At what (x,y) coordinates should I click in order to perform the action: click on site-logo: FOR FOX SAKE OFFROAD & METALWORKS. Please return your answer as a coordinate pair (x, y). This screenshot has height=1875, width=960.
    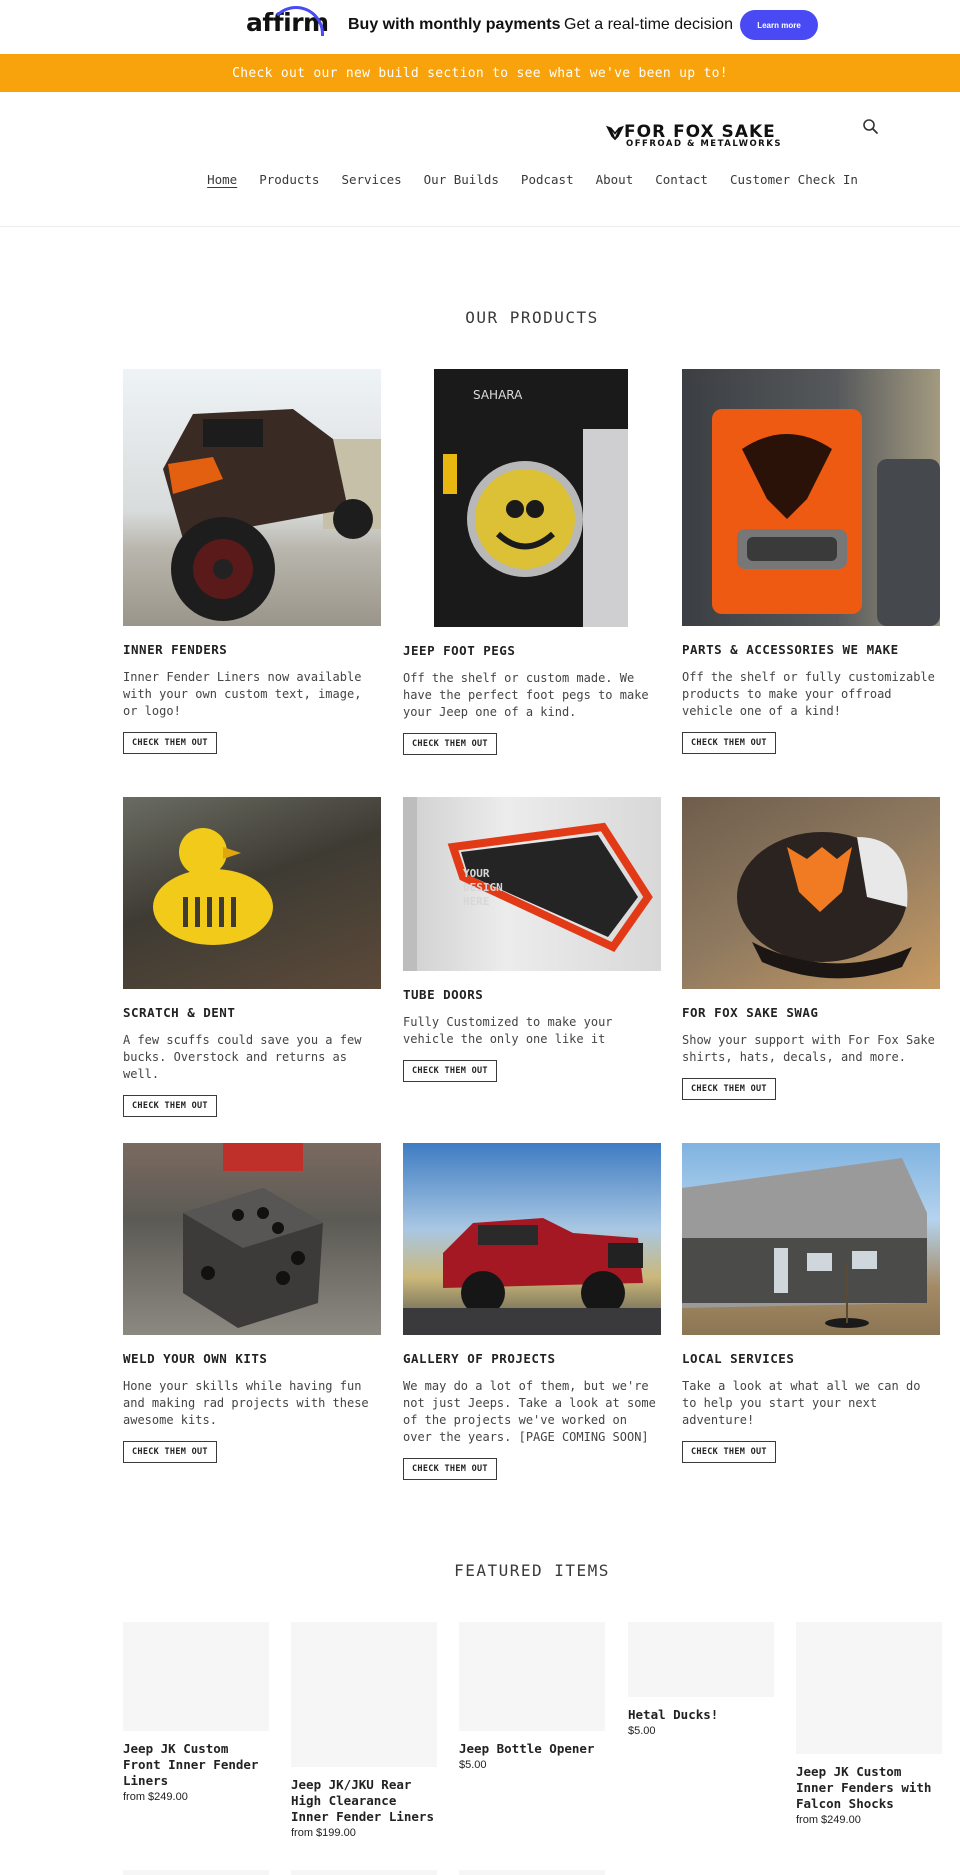
    Looking at the image, I should click on (696, 135).